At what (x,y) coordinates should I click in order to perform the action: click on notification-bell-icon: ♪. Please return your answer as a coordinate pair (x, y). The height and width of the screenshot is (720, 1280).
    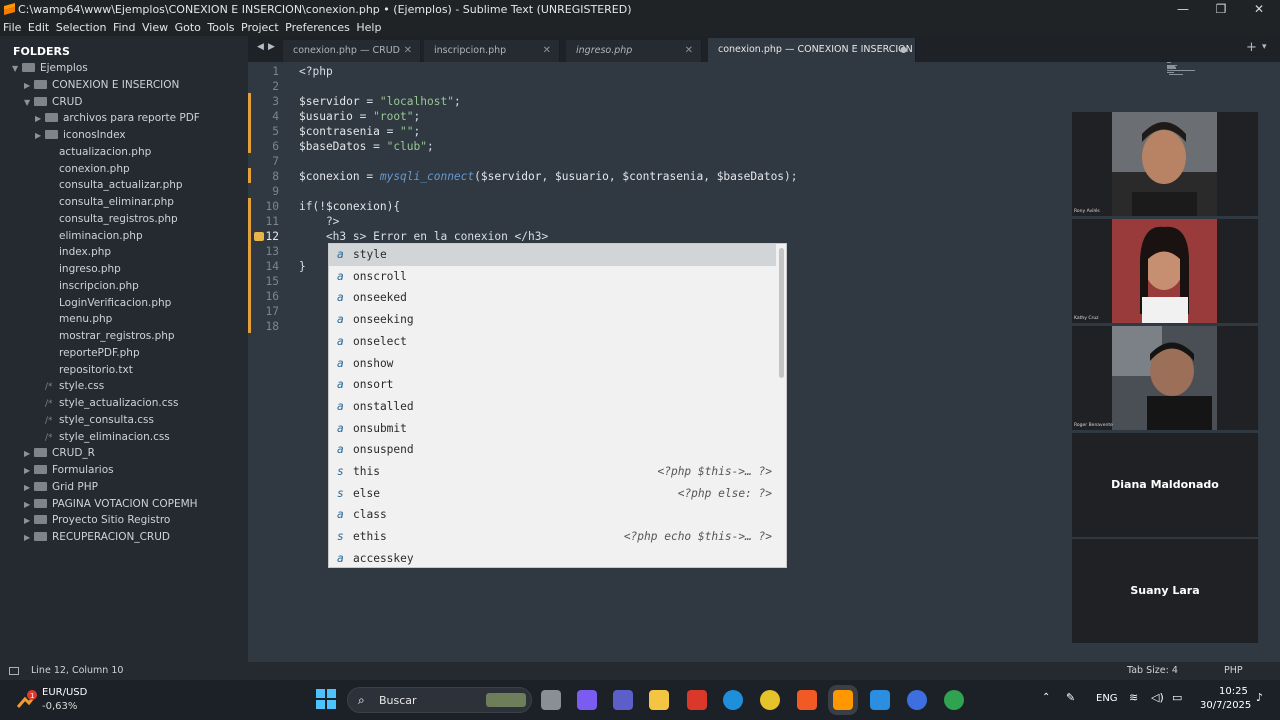
    Looking at the image, I should click on (1259, 697).